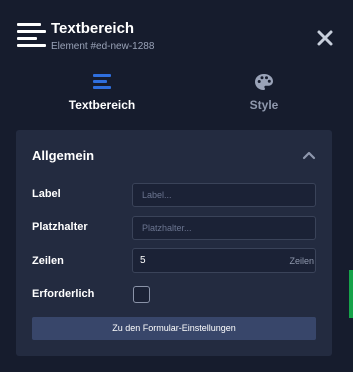 The width and height of the screenshot is (353, 372). Describe the element at coordinates (264, 105) in the screenshot. I see `tab-style-label: Style` at that location.